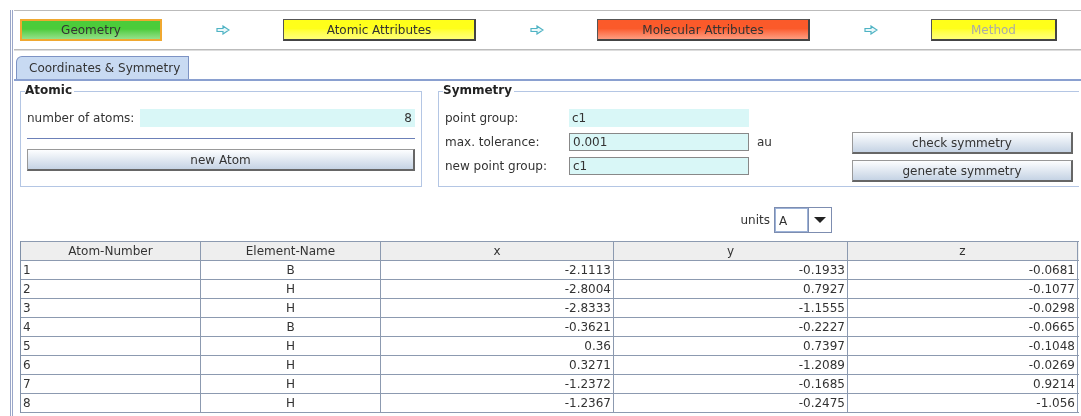 The width and height of the screenshot is (1081, 416). What do you see at coordinates (496, 166) in the screenshot?
I see `field-label: new point group:` at bounding box center [496, 166].